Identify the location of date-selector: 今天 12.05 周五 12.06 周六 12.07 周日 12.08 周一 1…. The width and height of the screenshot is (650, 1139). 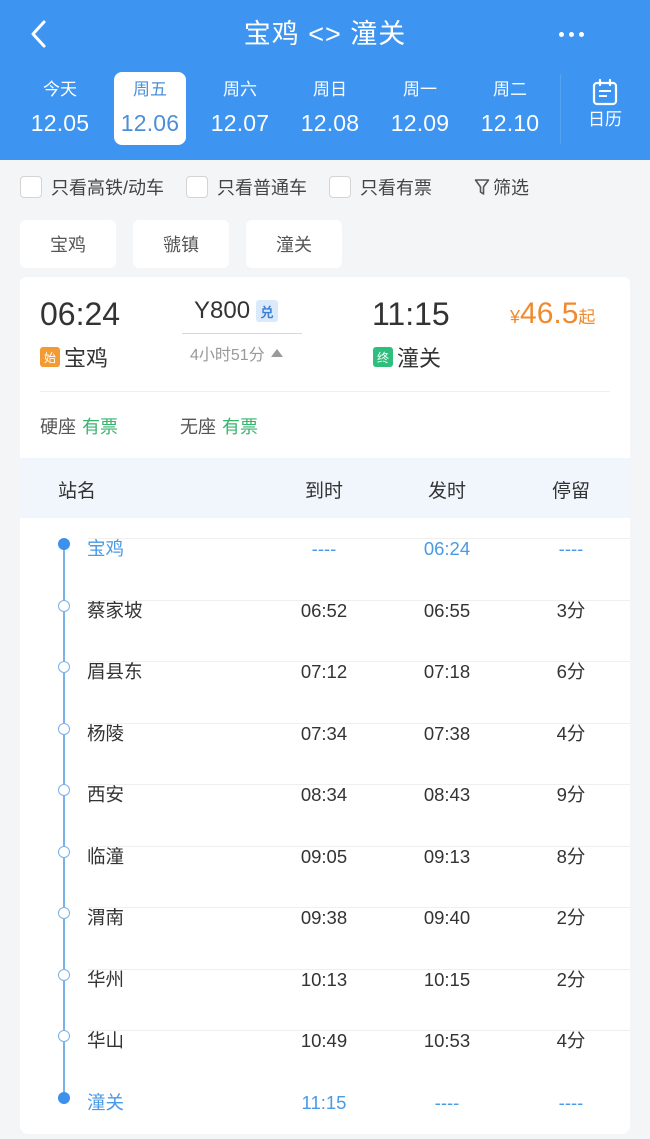
(285, 108).